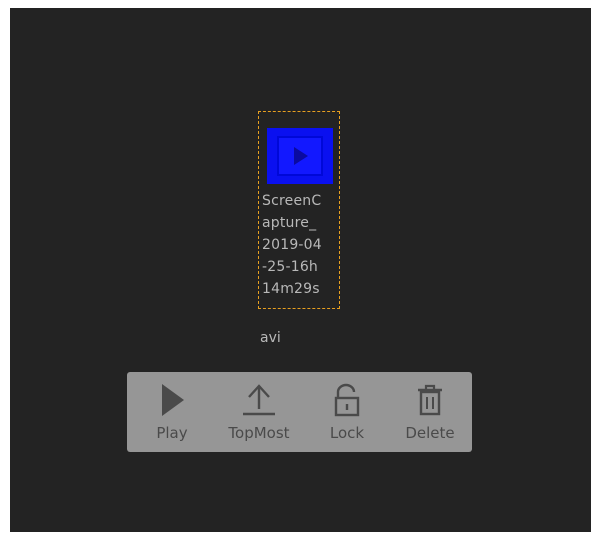  I want to click on lock-button: Lock, so click(347, 412).